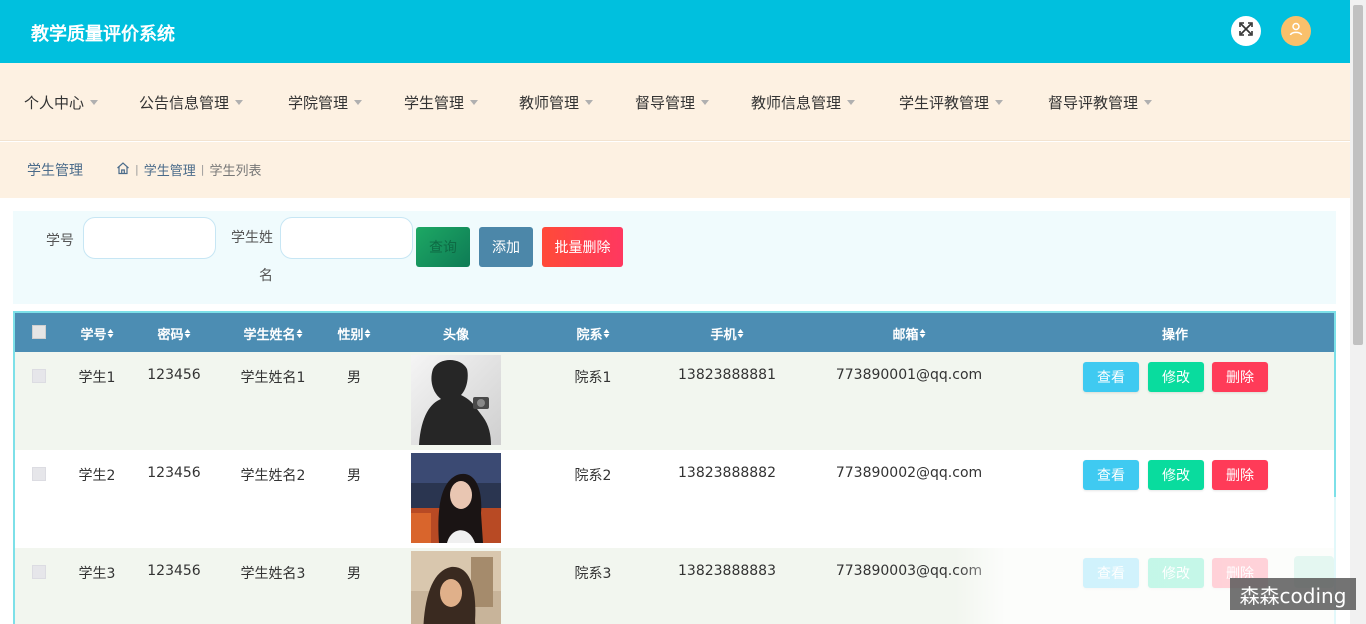 Image resolution: width=1366 pixels, height=624 pixels. Describe the element at coordinates (549, 103) in the screenshot. I see `nav-label: 教师管理` at that location.